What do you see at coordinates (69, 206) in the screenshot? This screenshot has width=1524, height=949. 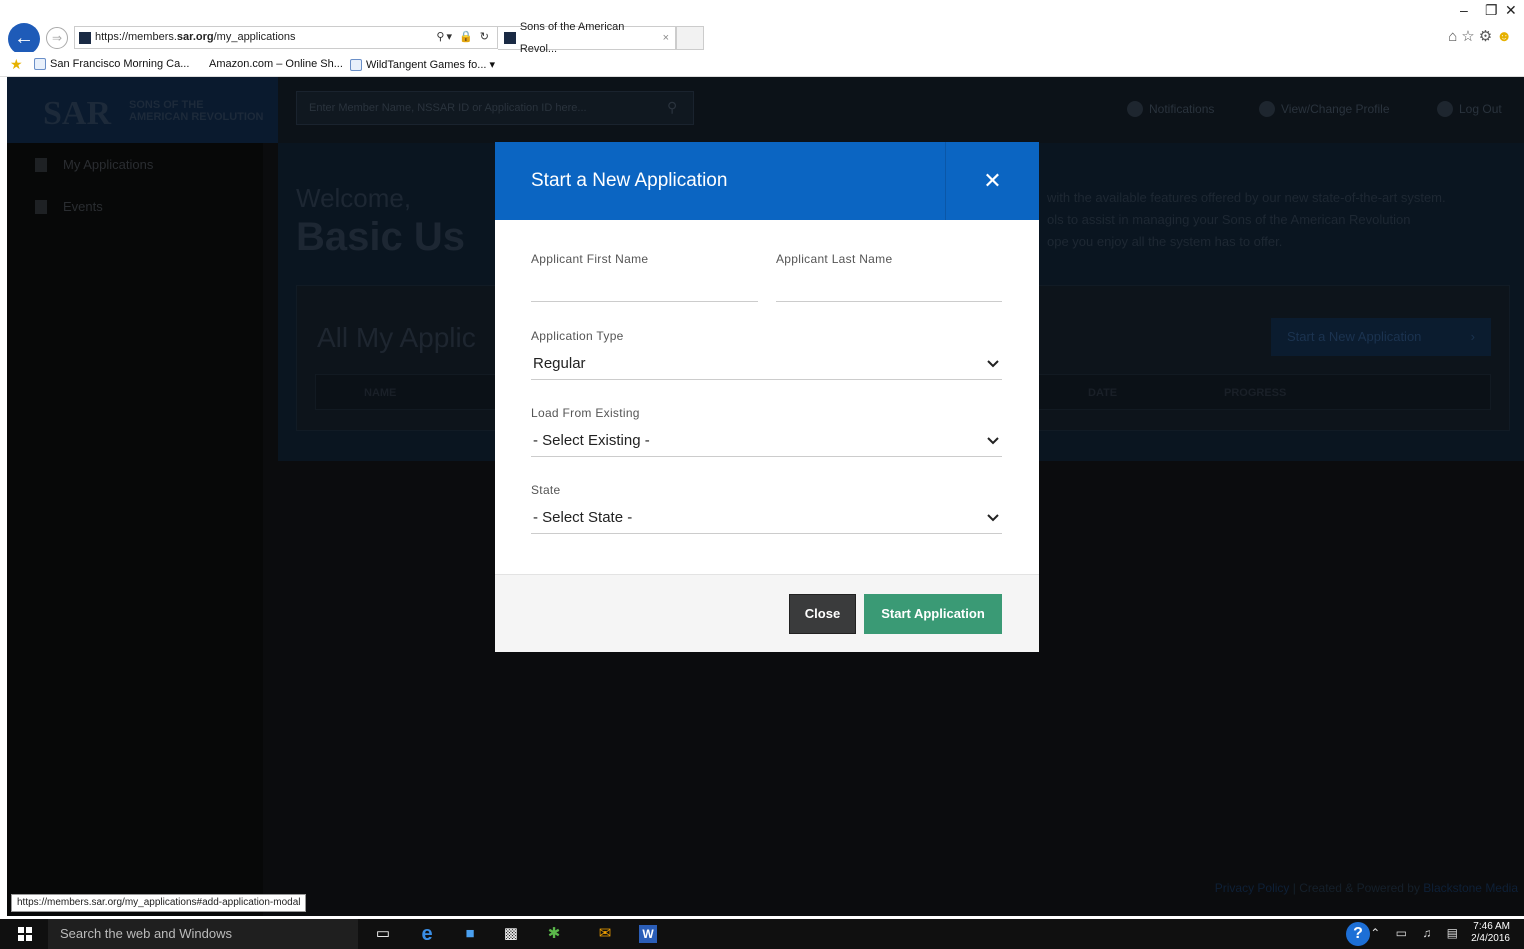 I see `sidebar-item-events: Events` at bounding box center [69, 206].